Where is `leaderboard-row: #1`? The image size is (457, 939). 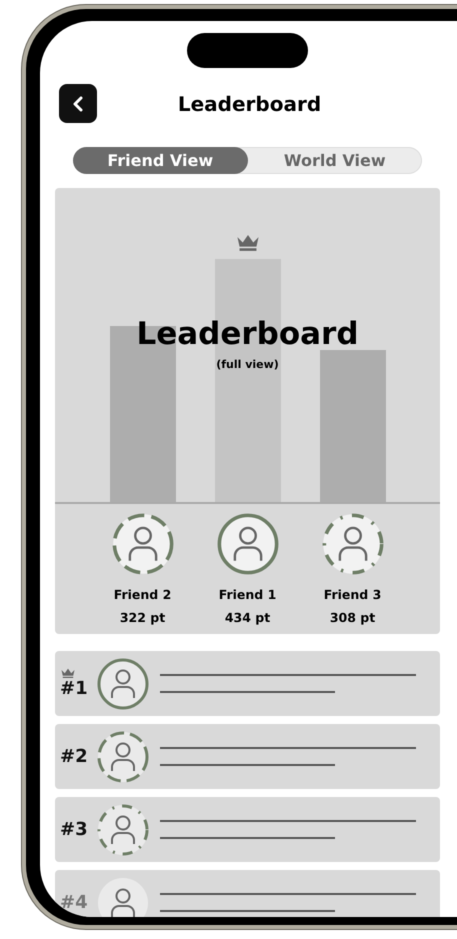
leaderboard-row: #1 is located at coordinates (247, 683).